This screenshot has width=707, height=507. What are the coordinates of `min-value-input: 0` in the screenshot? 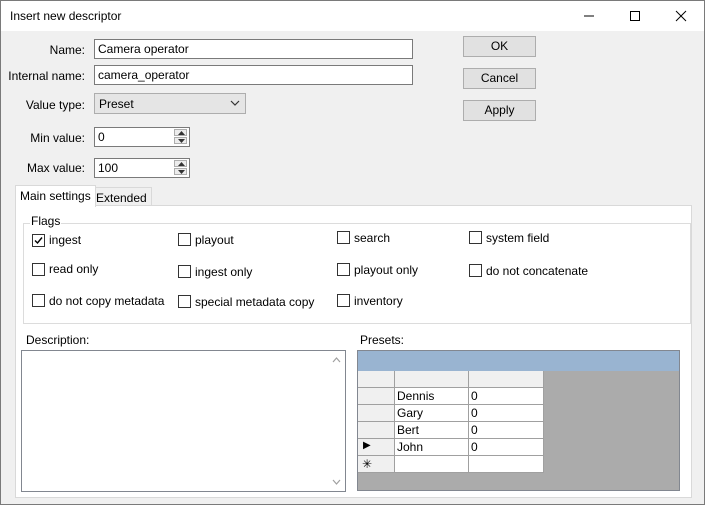 It's located at (101, 137).